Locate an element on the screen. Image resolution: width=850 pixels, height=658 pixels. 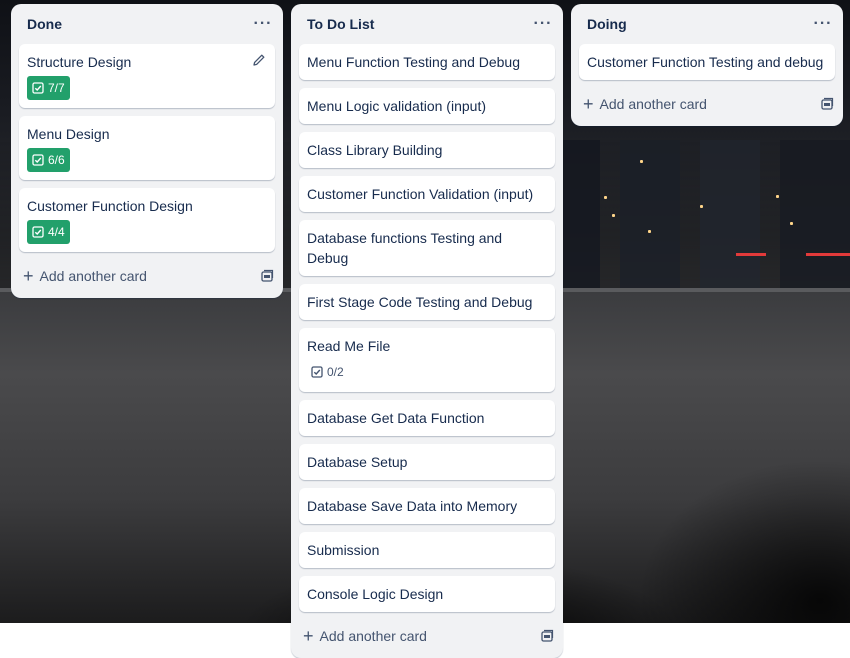
card-title: Console Logic Design is located at coordinates (375, 594).